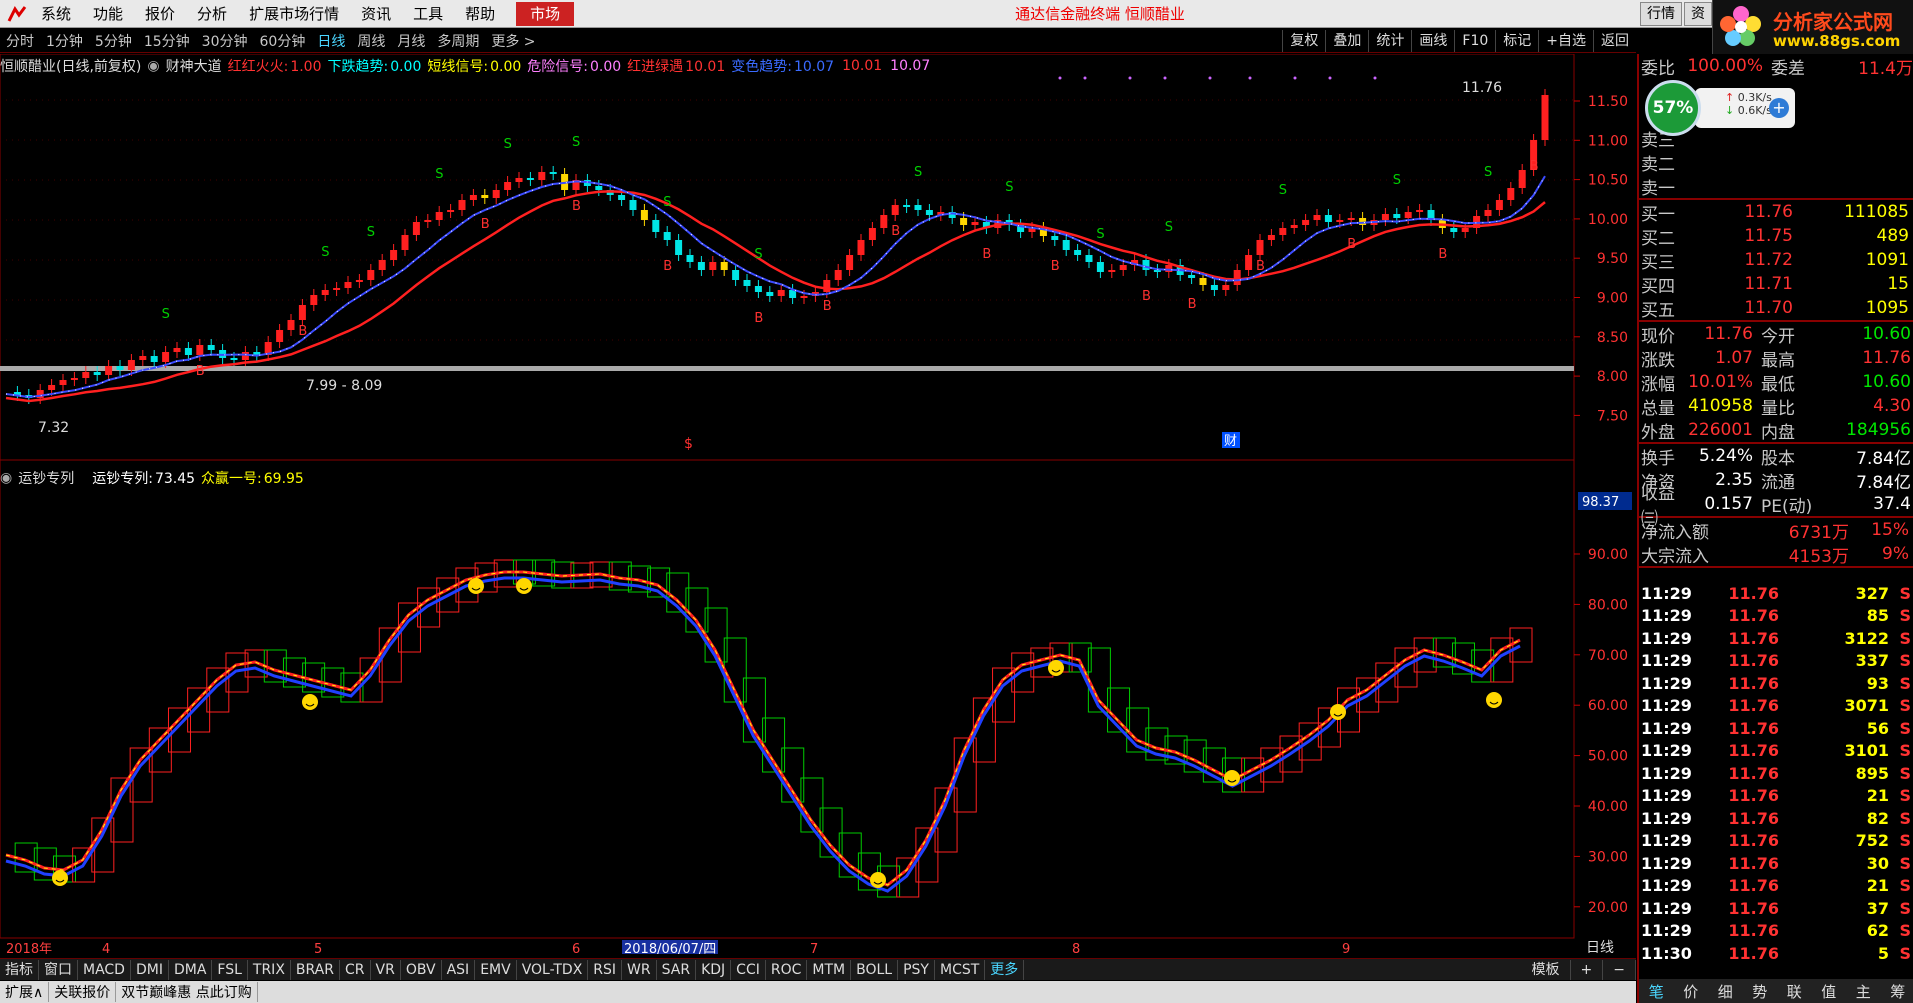 This screenshot has height=1003, width=1913. I want to click on tool-button-2: 统计, so click(1389, 41).